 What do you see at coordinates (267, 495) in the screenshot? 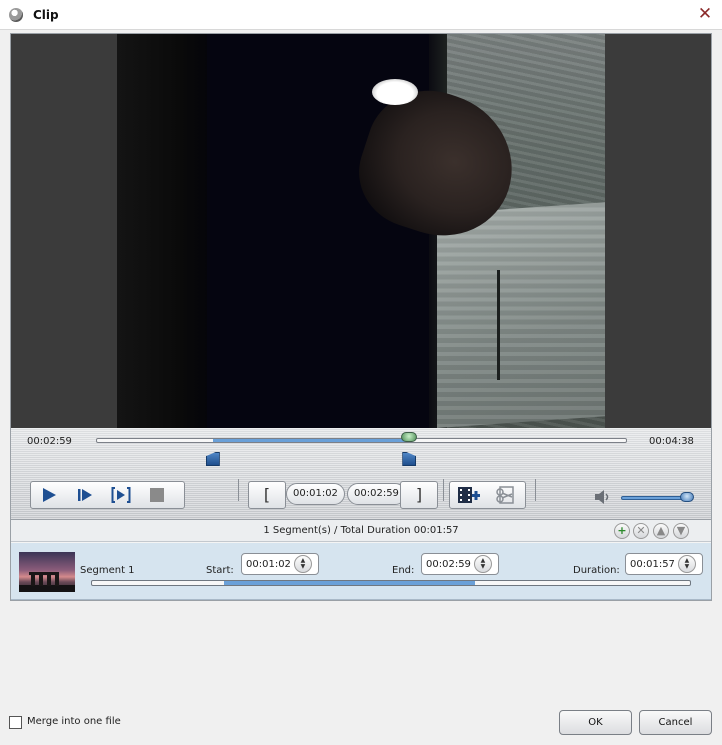
I see `set-start-button: [` at bounding box center [267, 495].